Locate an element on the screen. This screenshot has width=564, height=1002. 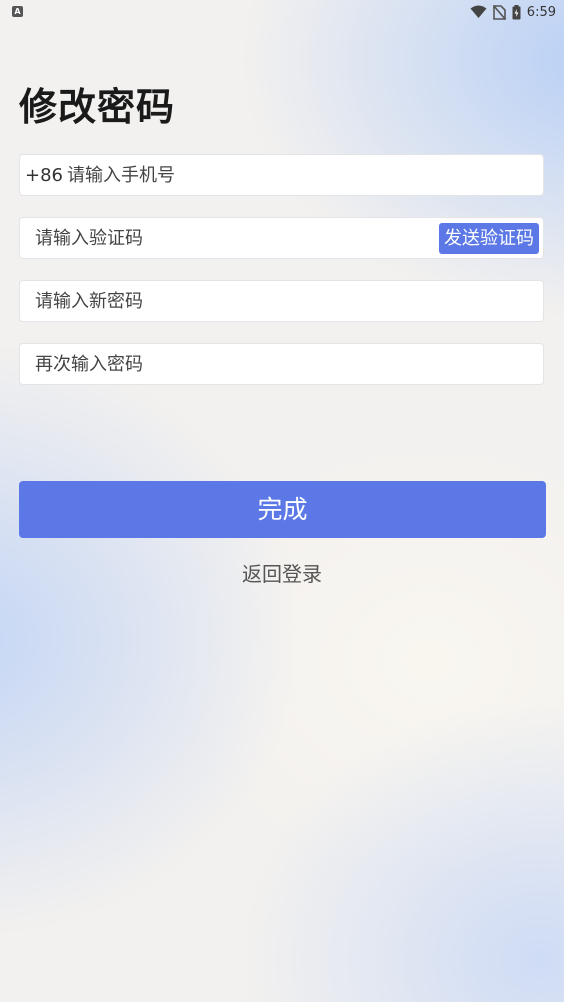
phone-input is located at coordinates (297, 175).